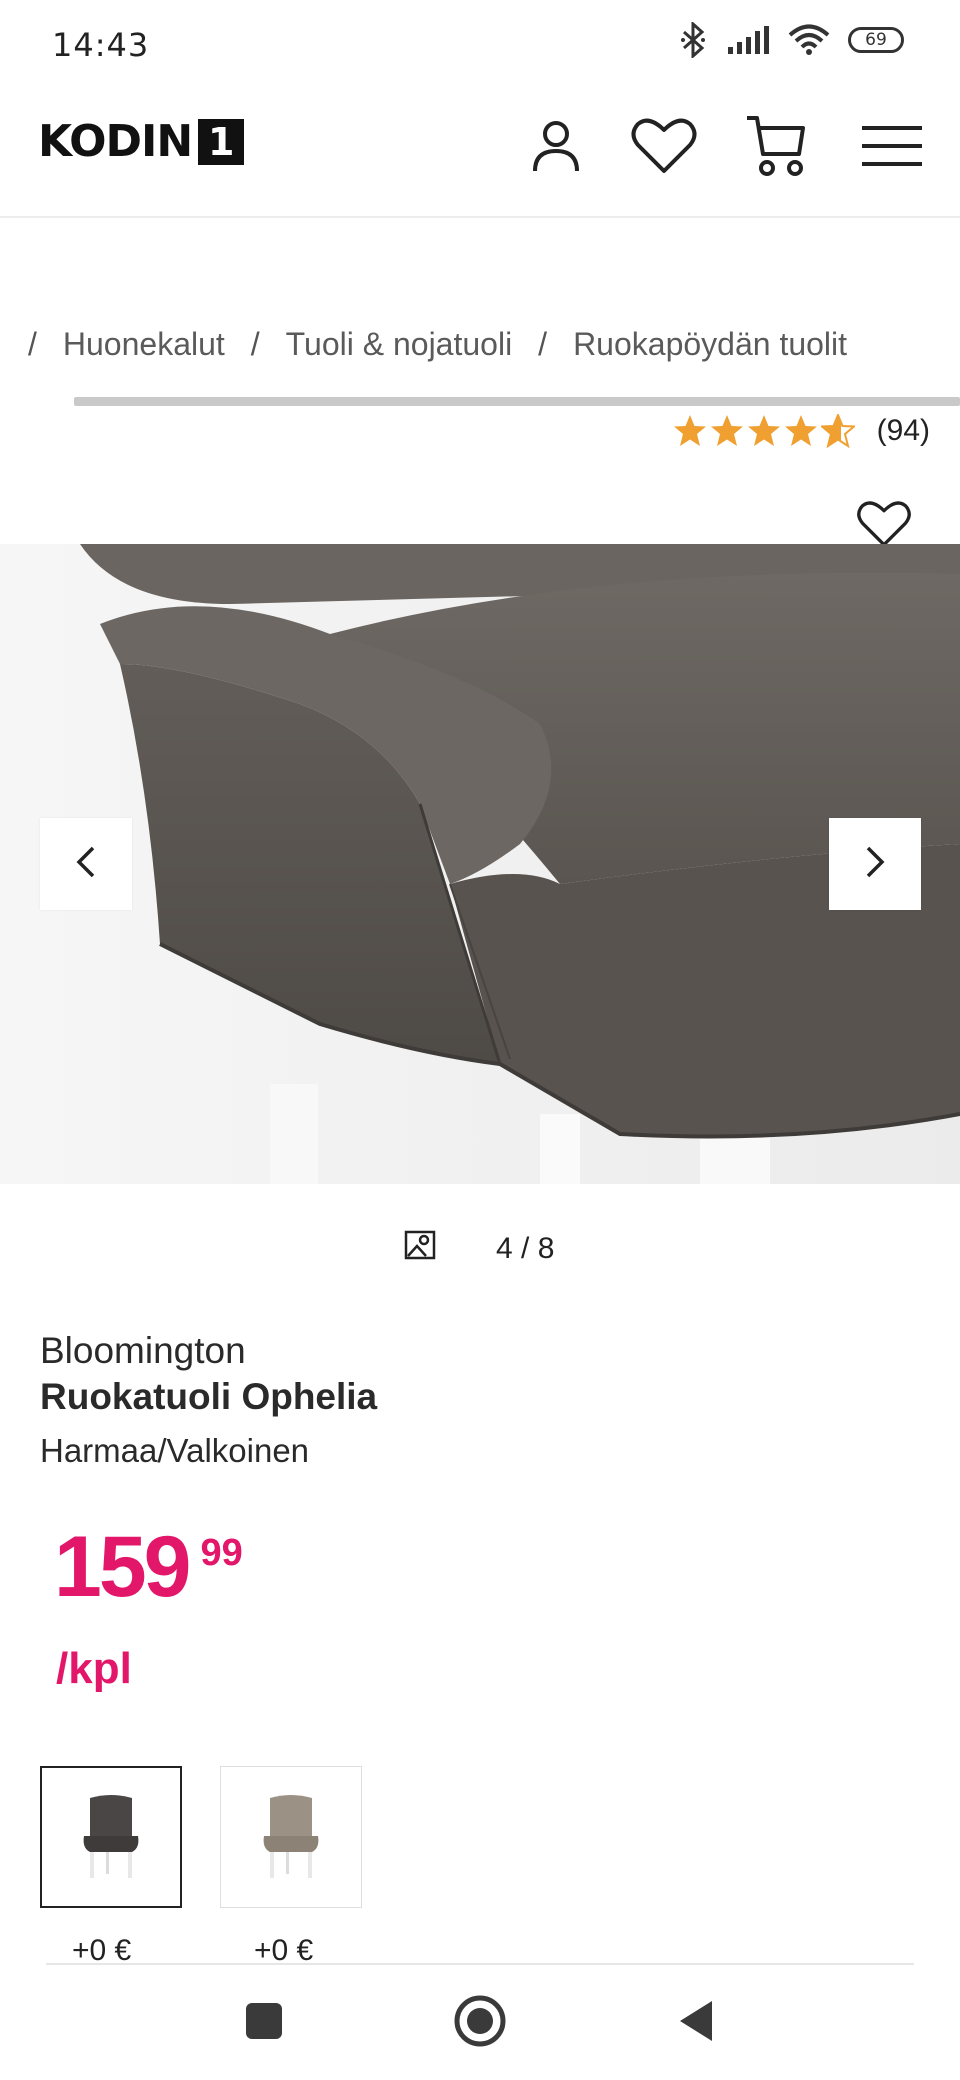 The width and height of the screenshot is (960, 2080). I want to click on variant-swatch-beige, so click(291, 1837).